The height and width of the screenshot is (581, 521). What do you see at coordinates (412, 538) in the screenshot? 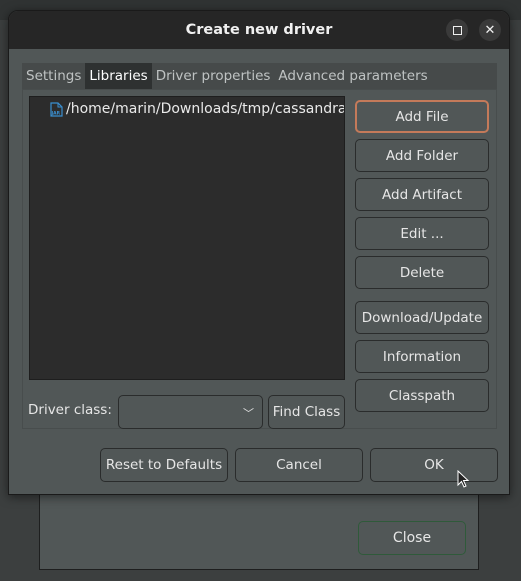
I see `parent-close-button: Close` at bounding box center [412, 538].